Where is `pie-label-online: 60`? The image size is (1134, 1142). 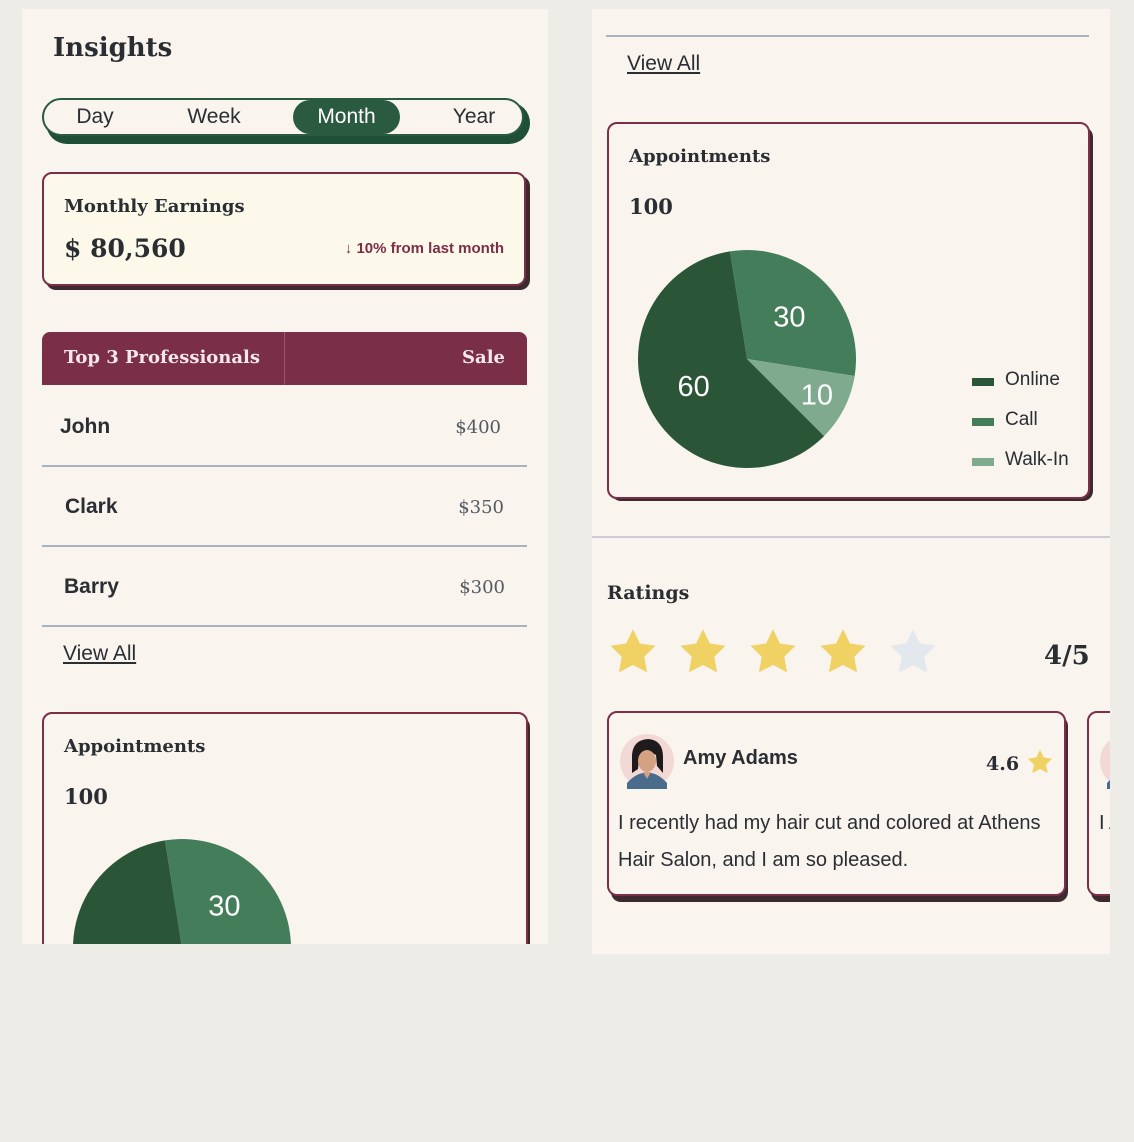 pie-label-online: 60 is located at coordinates (693, 387).